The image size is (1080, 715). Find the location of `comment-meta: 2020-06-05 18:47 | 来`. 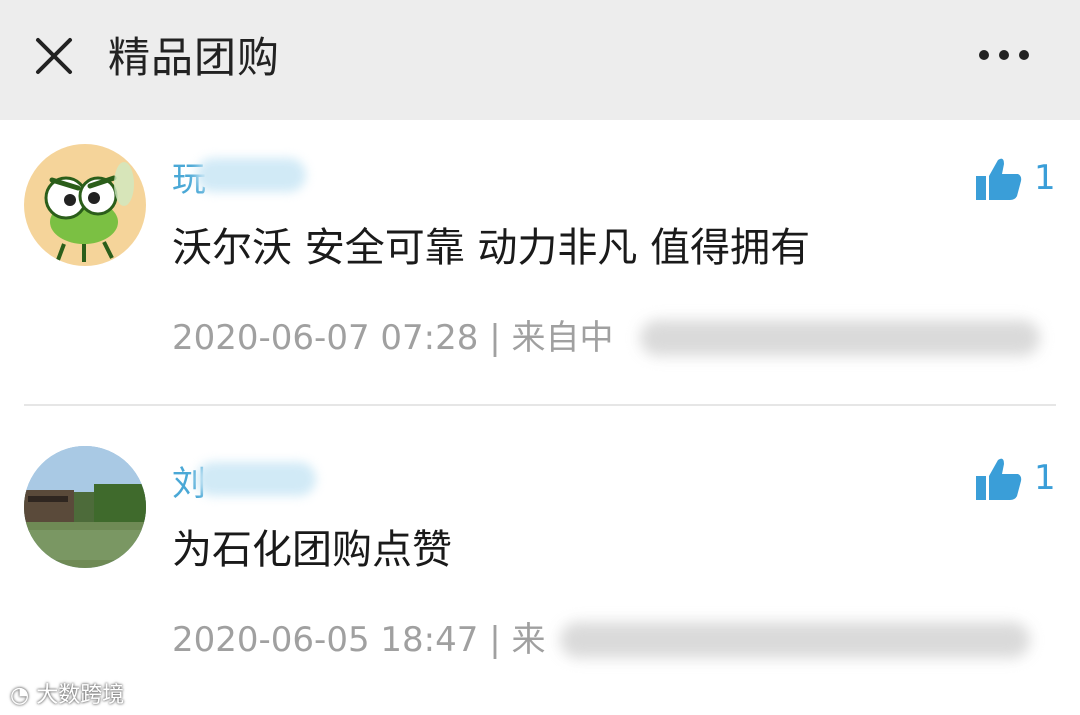

comment-meta: 2020-06-05 18:47 | 来 is located at coordinates (358, 640).